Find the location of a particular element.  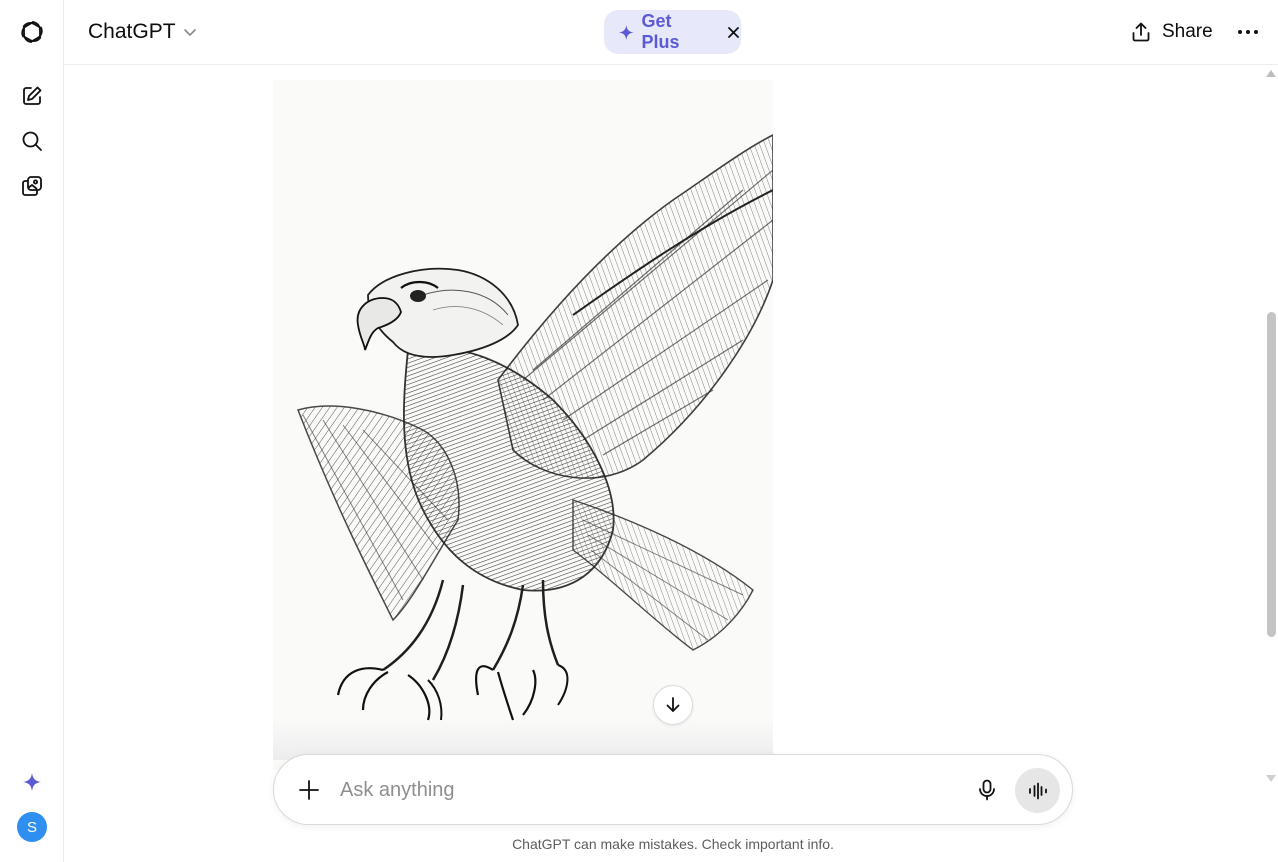

share-icon is located at coordinates (1141, 32).